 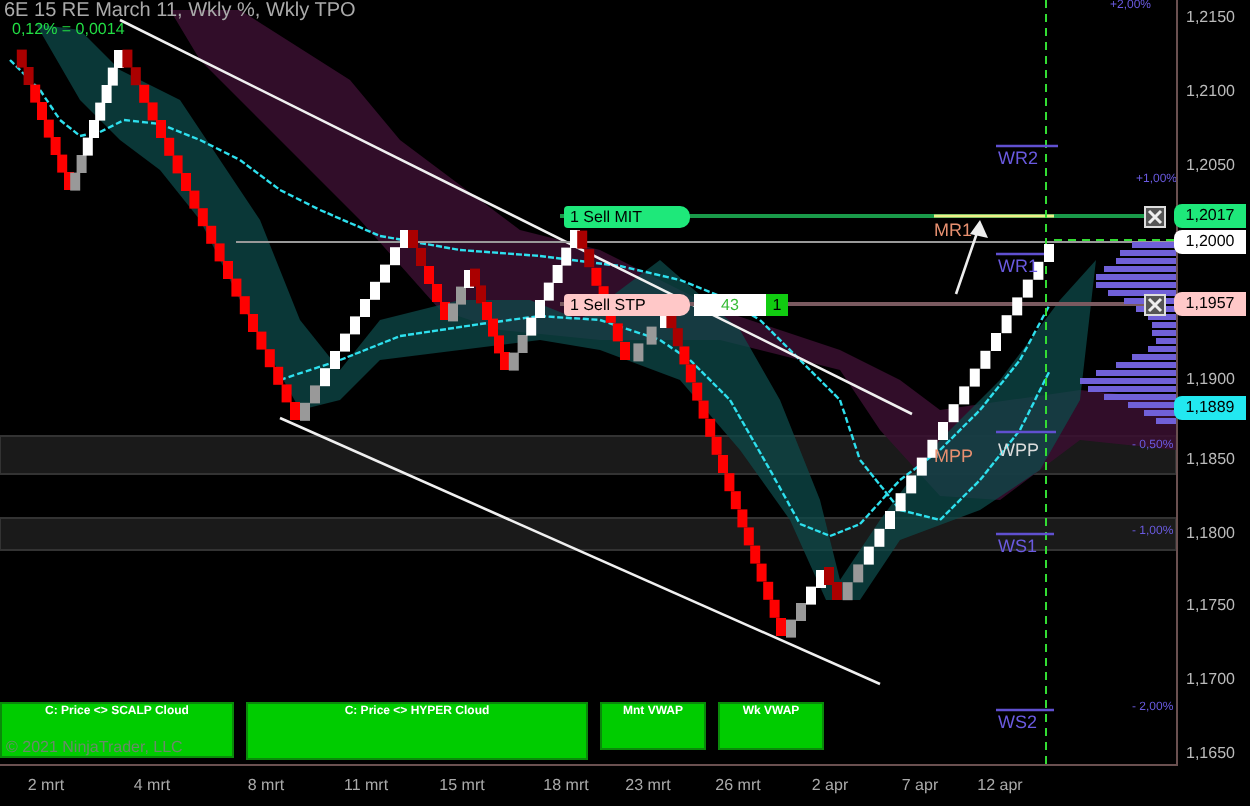 I want to click on order-tag: 1 Sell STP, so click(x=627, y=305).